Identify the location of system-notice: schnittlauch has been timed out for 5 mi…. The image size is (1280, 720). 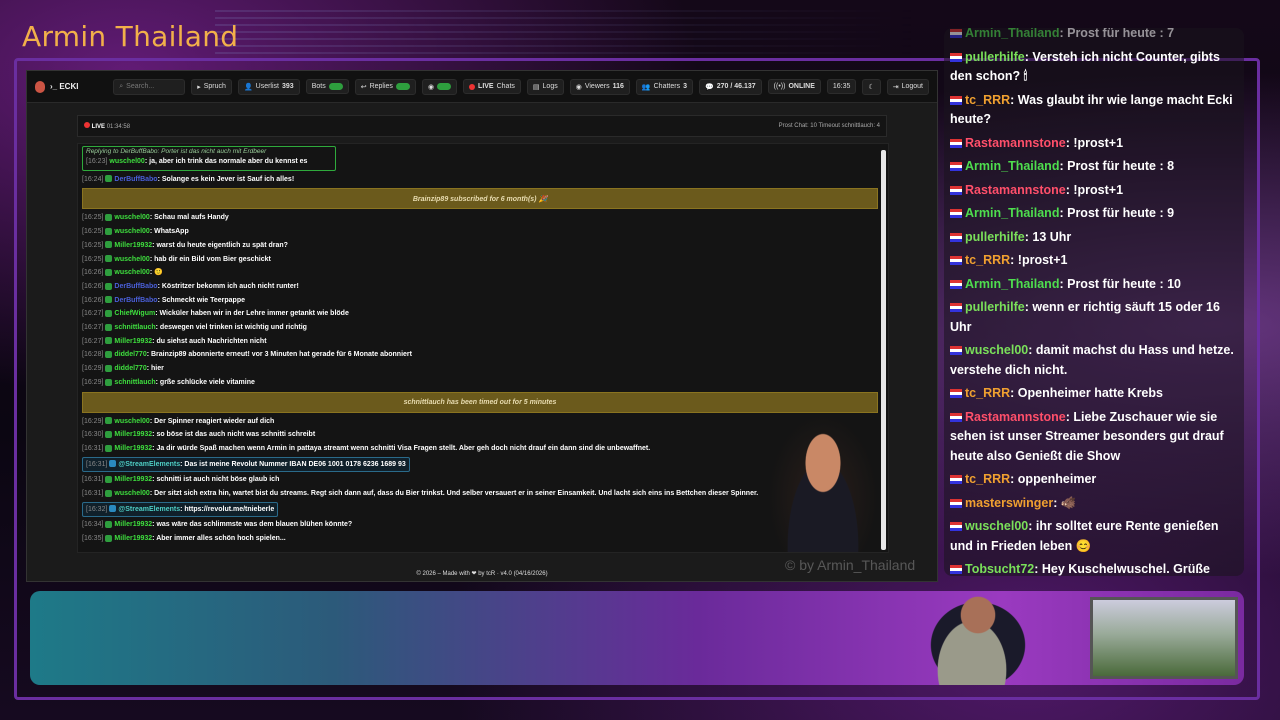
(480, 402).